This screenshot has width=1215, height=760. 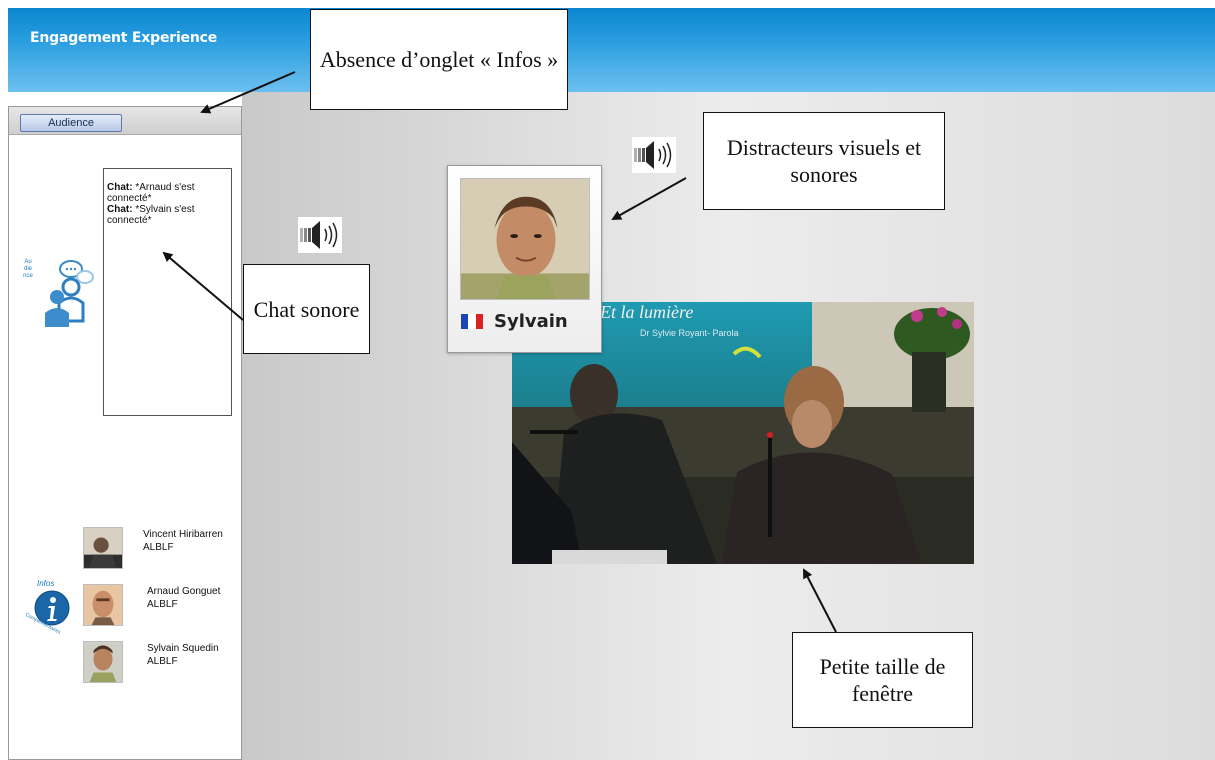 I want to click on card-participant-name: Sylvain, so click(x=531, y=321).